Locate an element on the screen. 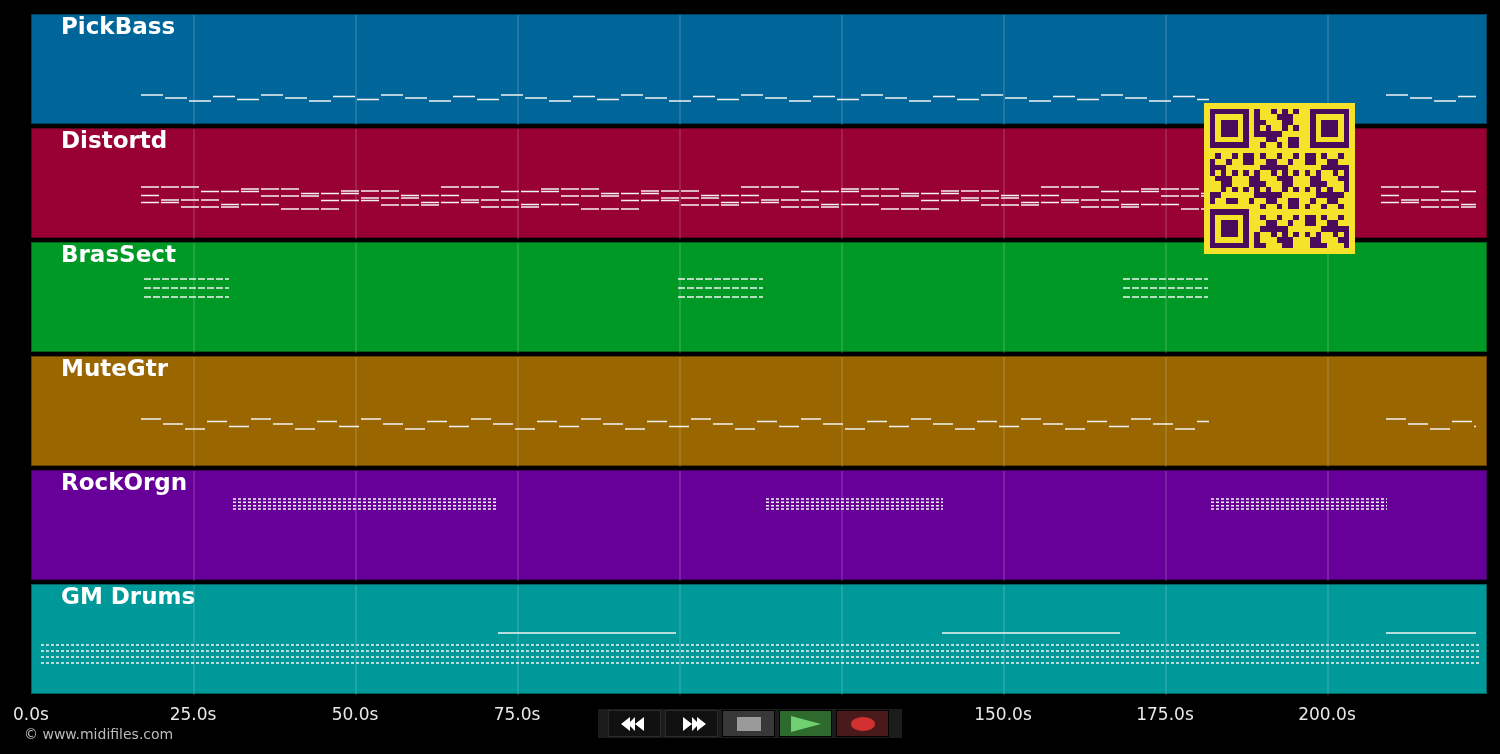 The height and width of the screenshot is (754, 1500). play-icon is located at coordinates (805, 723).